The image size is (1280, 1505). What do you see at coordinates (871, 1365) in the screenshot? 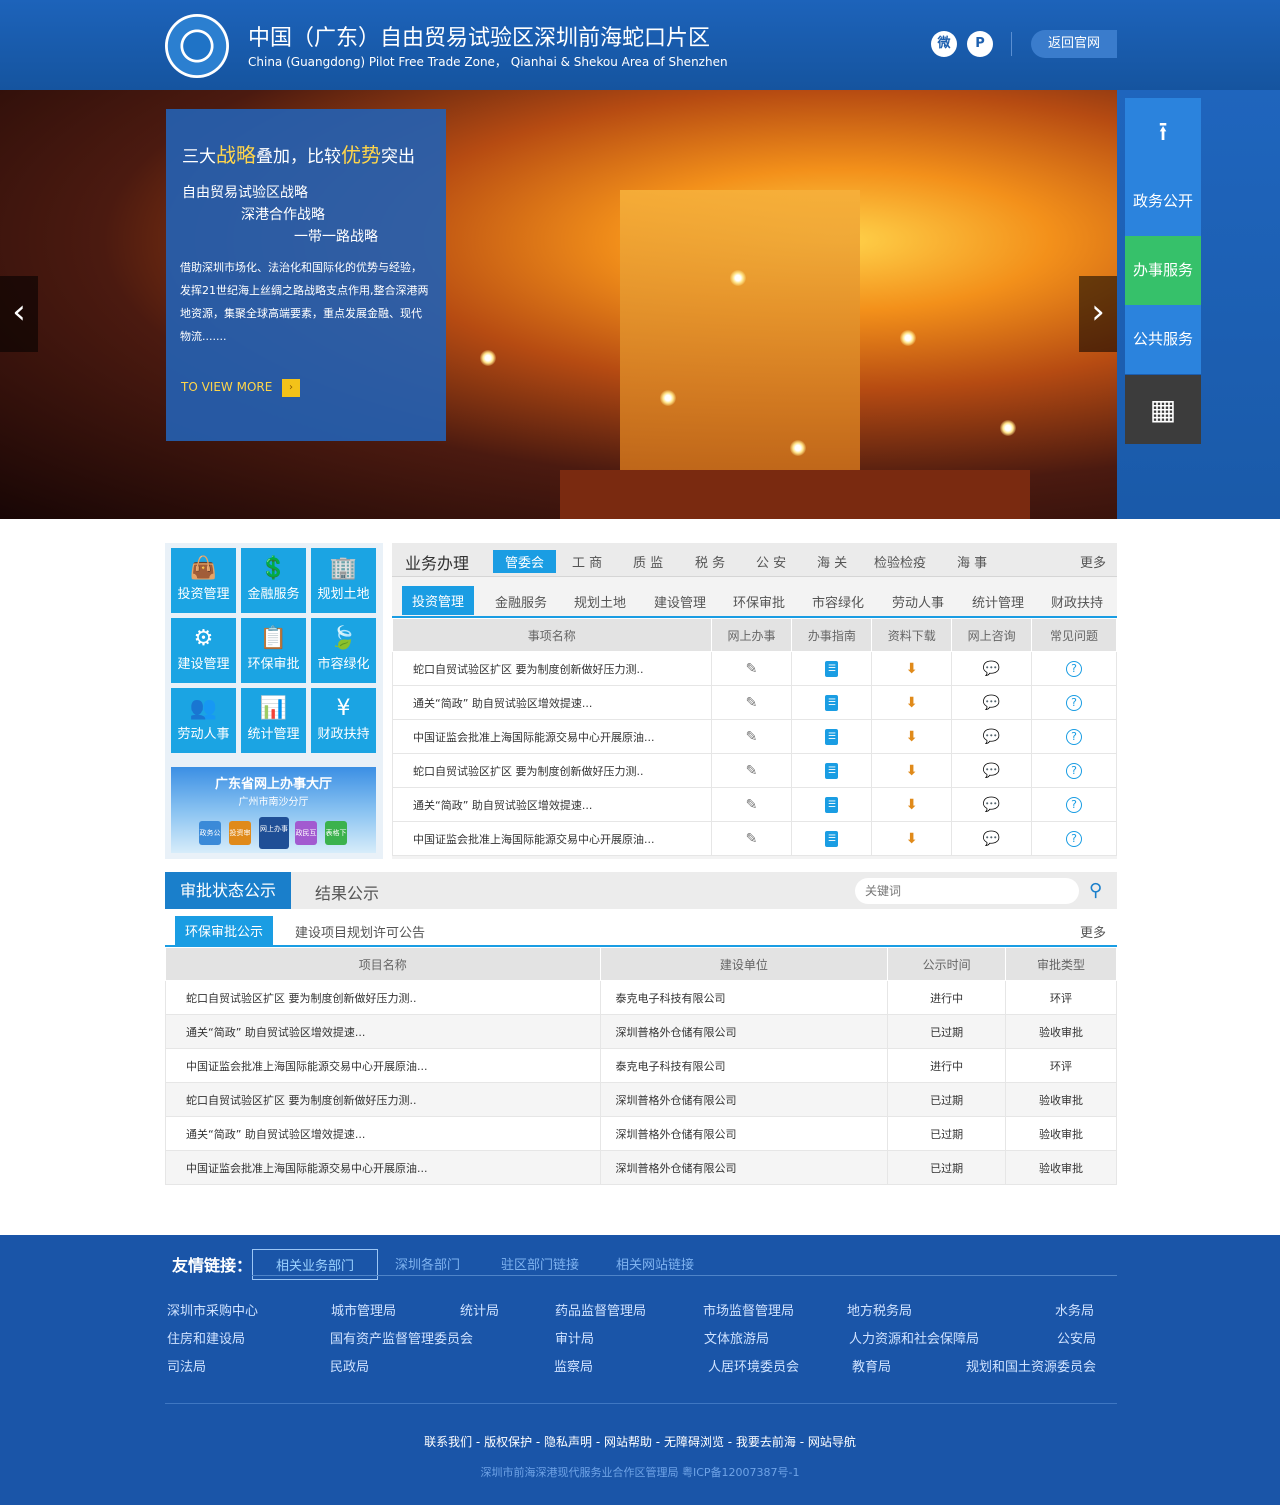
I see `footer-link: 教育局` at bounding box center [871, 1365].